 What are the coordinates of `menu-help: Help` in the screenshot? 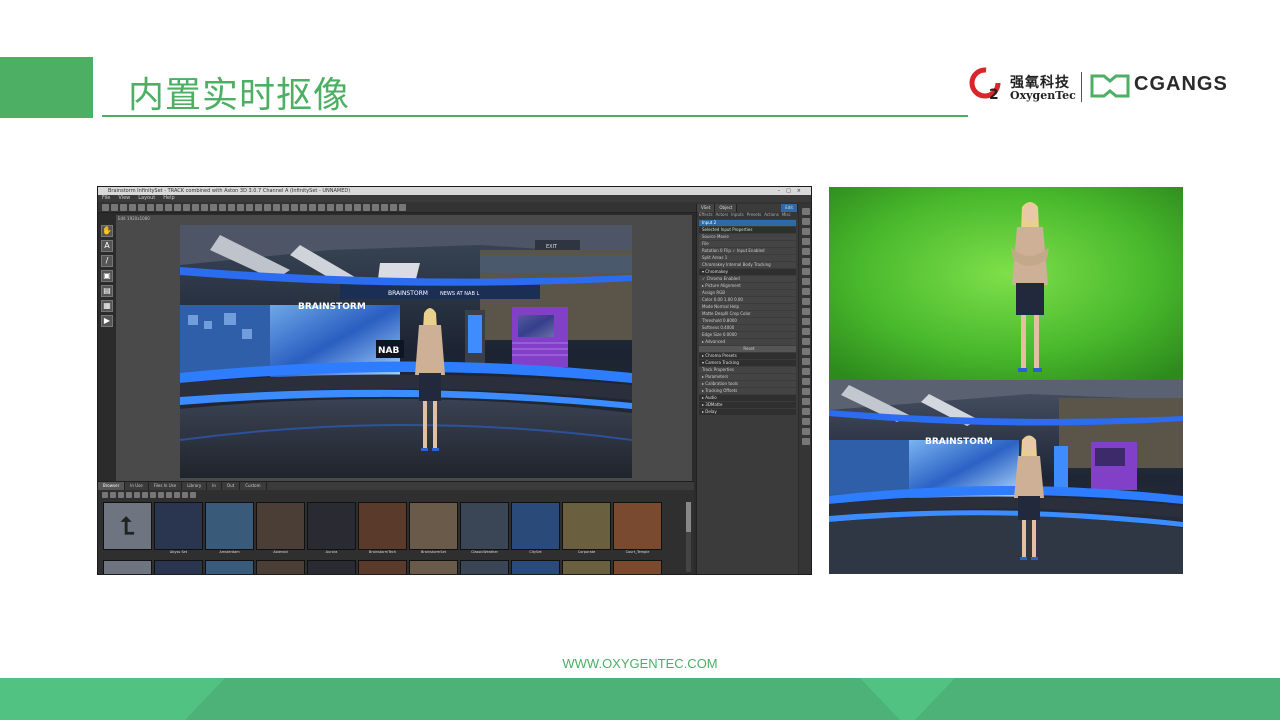 It's located at (168, 198).